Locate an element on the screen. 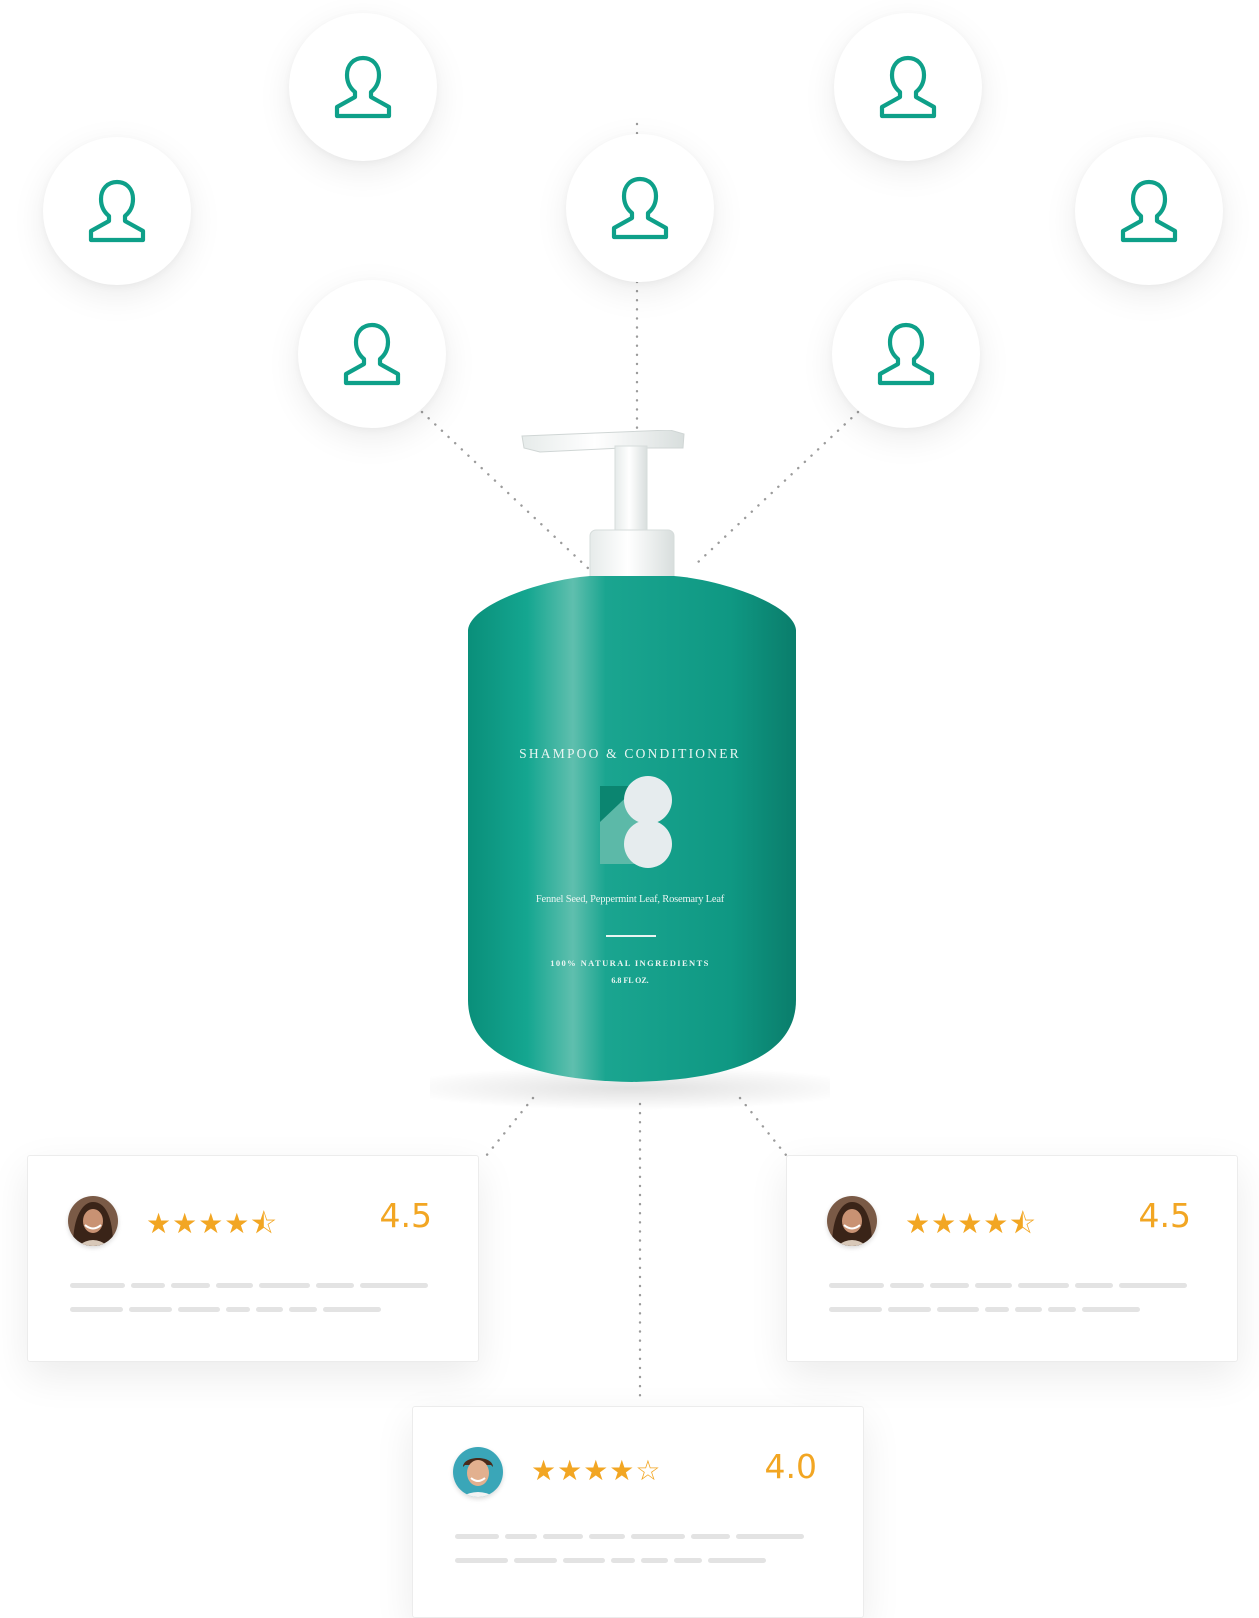 The image size is (1259, 1618). user-bubble-lower-left is located at coordinates (372, 354).